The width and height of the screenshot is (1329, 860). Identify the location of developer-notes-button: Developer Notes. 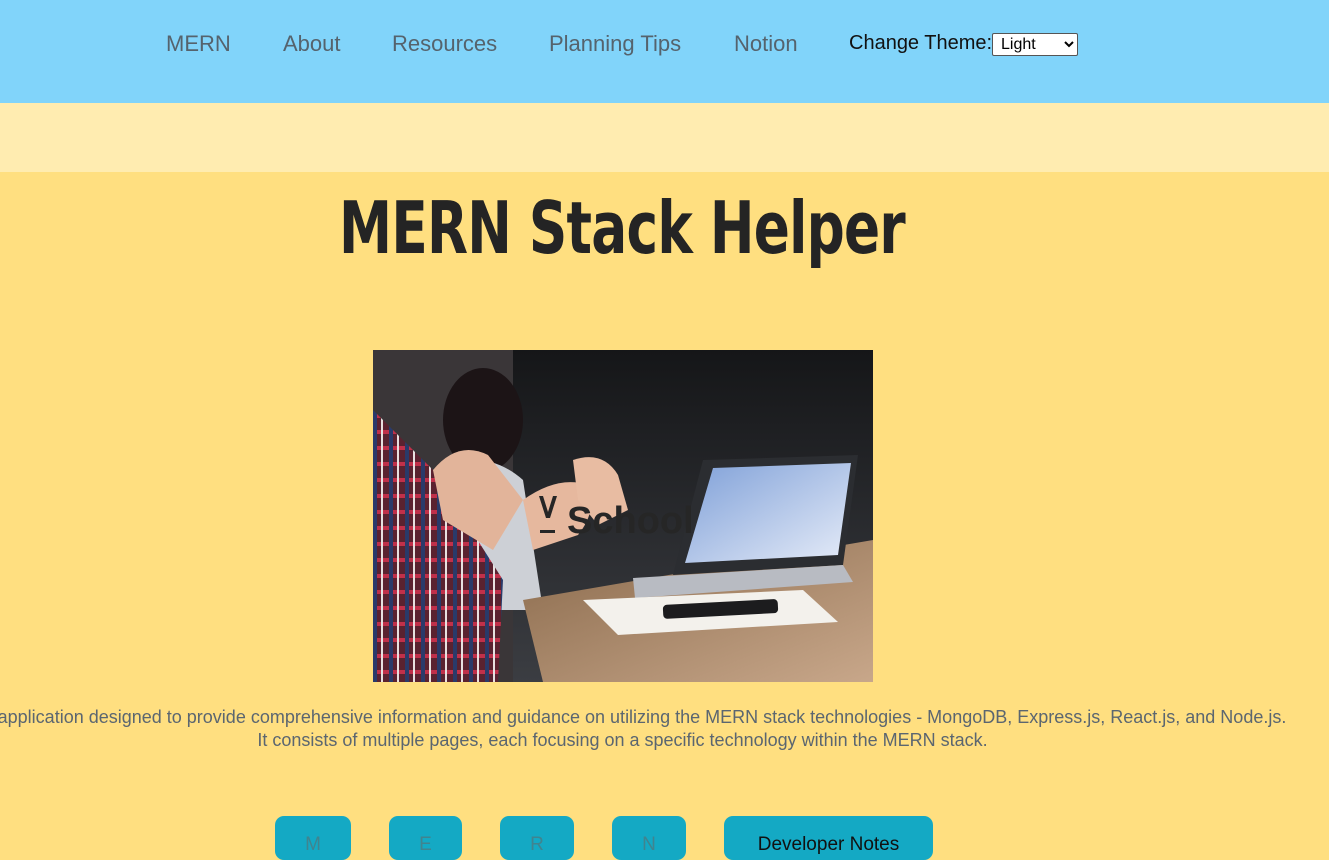
(828, 838).